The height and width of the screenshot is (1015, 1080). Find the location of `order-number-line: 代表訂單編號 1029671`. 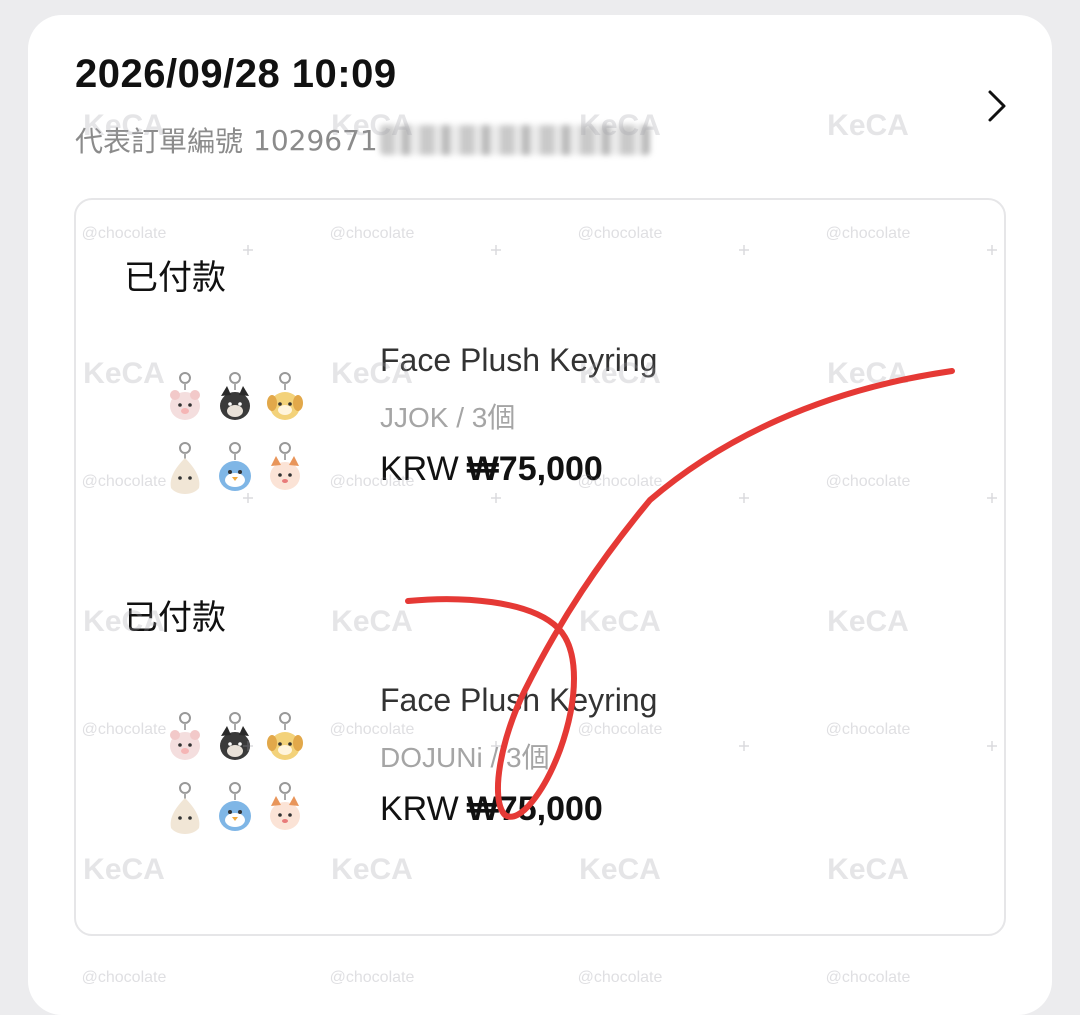

order-number-line: 代表訂單編號 1029671 is located at coordinates (362, 140).